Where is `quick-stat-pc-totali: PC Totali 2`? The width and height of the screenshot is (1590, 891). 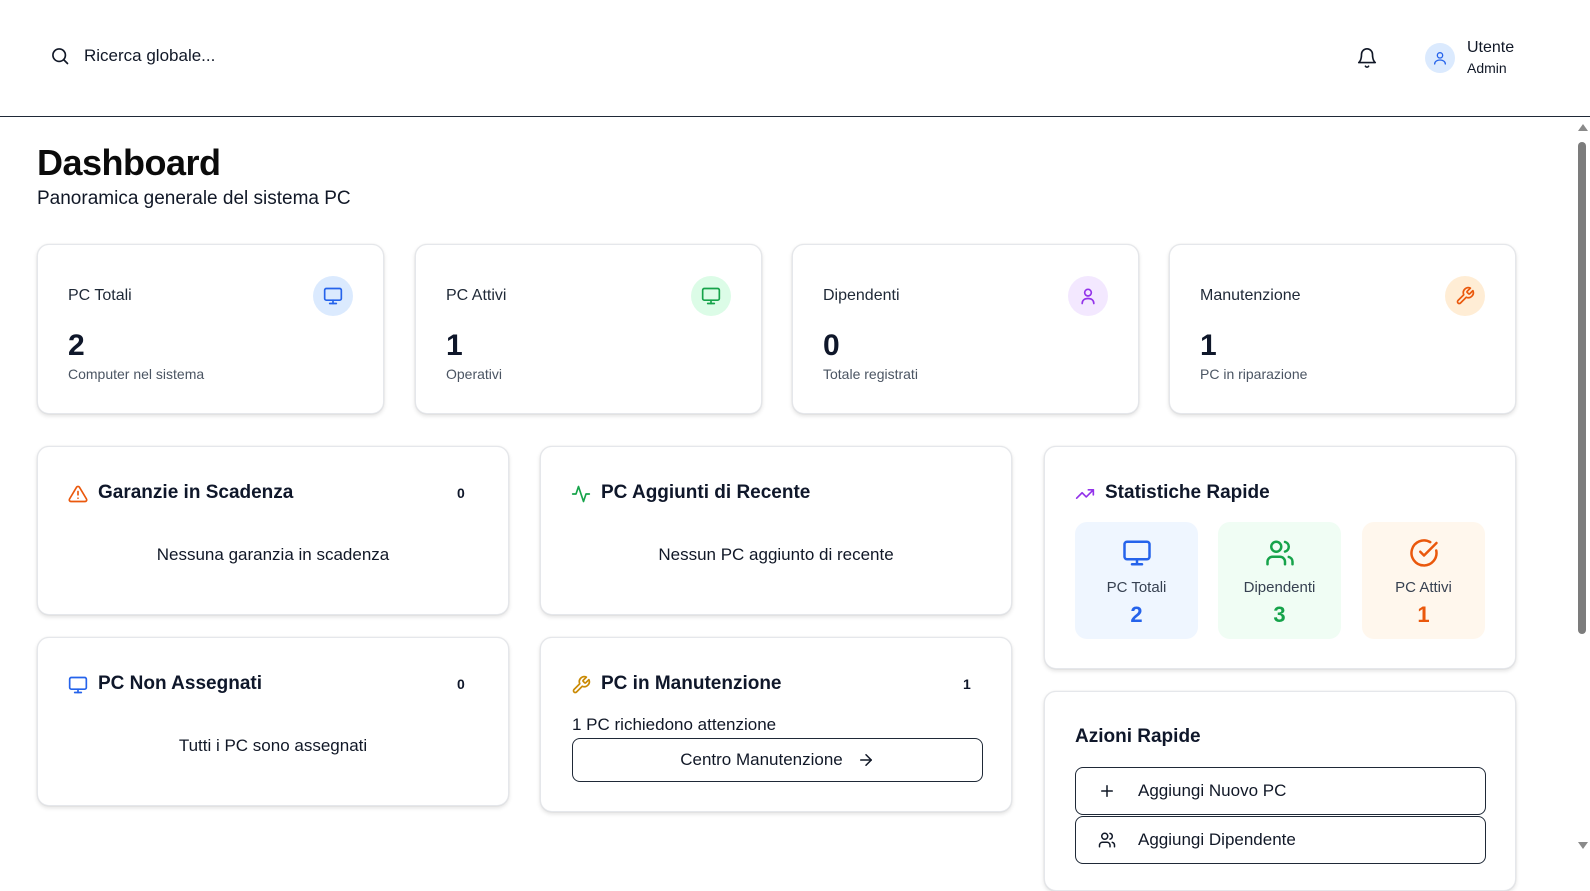 quick-stat-pc-totali: PC Totali 2 is located at coordinates (1136, 580).